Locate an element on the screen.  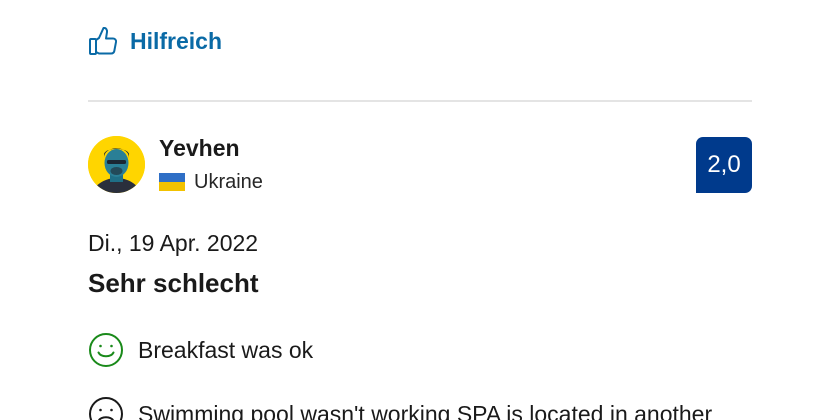
reviewer-country: Ukraine is located at coordinates (211, 182).